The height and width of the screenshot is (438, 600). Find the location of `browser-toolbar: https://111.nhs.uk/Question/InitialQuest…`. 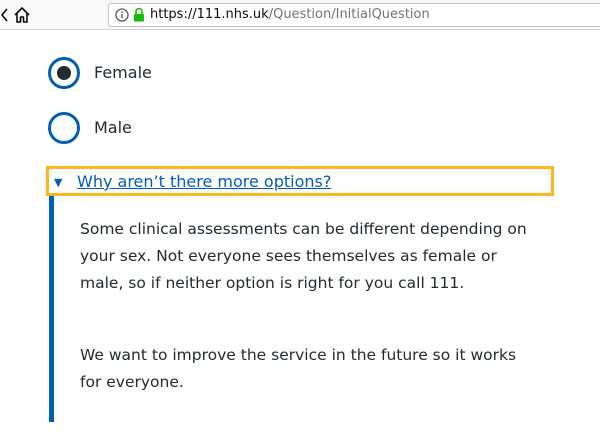

browser-toolbar: https://111.nhs.uk/Question/InitialQuest… is located at coordinates (300, 15).